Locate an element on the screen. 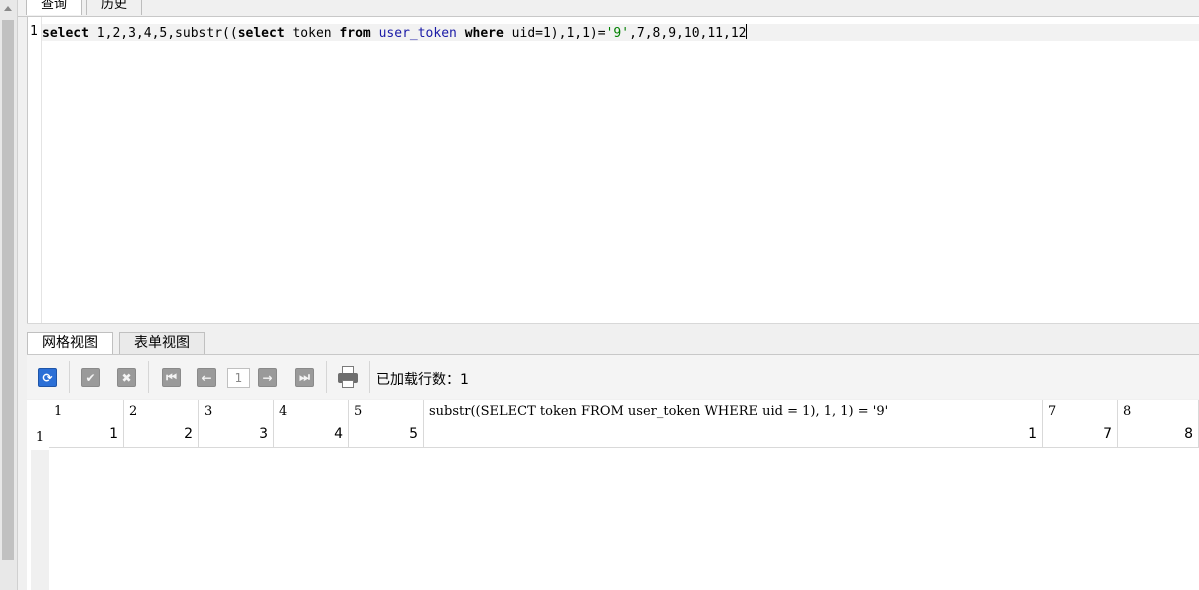 The height and width of the screenshot is (590, 1199). column-header: 1 is located at coordinates (86, 412).